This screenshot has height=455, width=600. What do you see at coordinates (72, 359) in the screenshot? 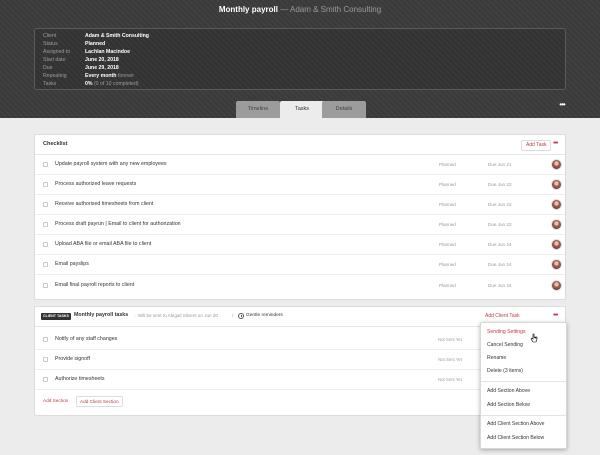
I see `client-task-name: Provide signoff` at bounding box center [72, 359].